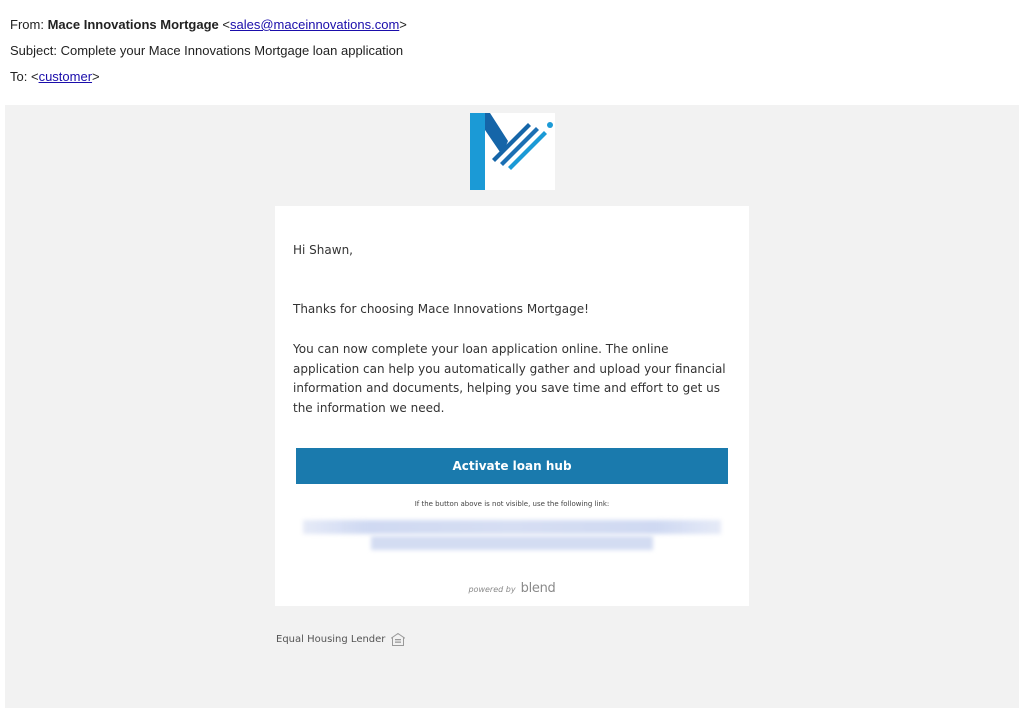  I want to click on to-address-link: customer, so click(65, 76).